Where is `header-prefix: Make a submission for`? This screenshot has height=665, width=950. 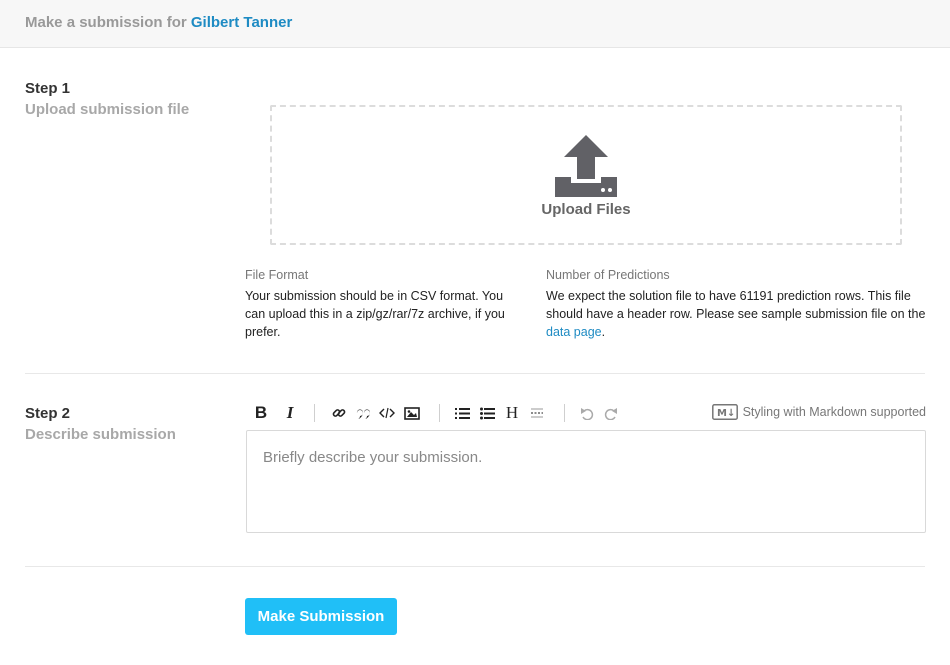 header-prefix: Make a submission for is located at coordinates (106, 22).